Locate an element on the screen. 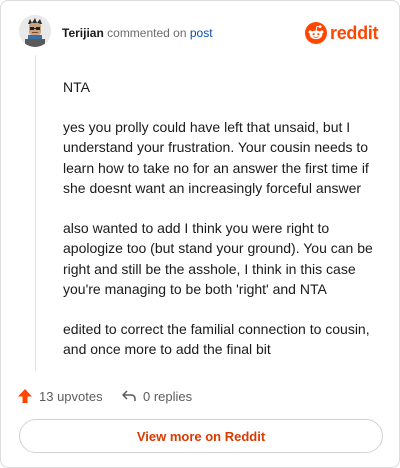 The width and height of the screenshot is (400, 468). comment-actions: 13 upvotes 0 replies is located at coordinates (167, 397).